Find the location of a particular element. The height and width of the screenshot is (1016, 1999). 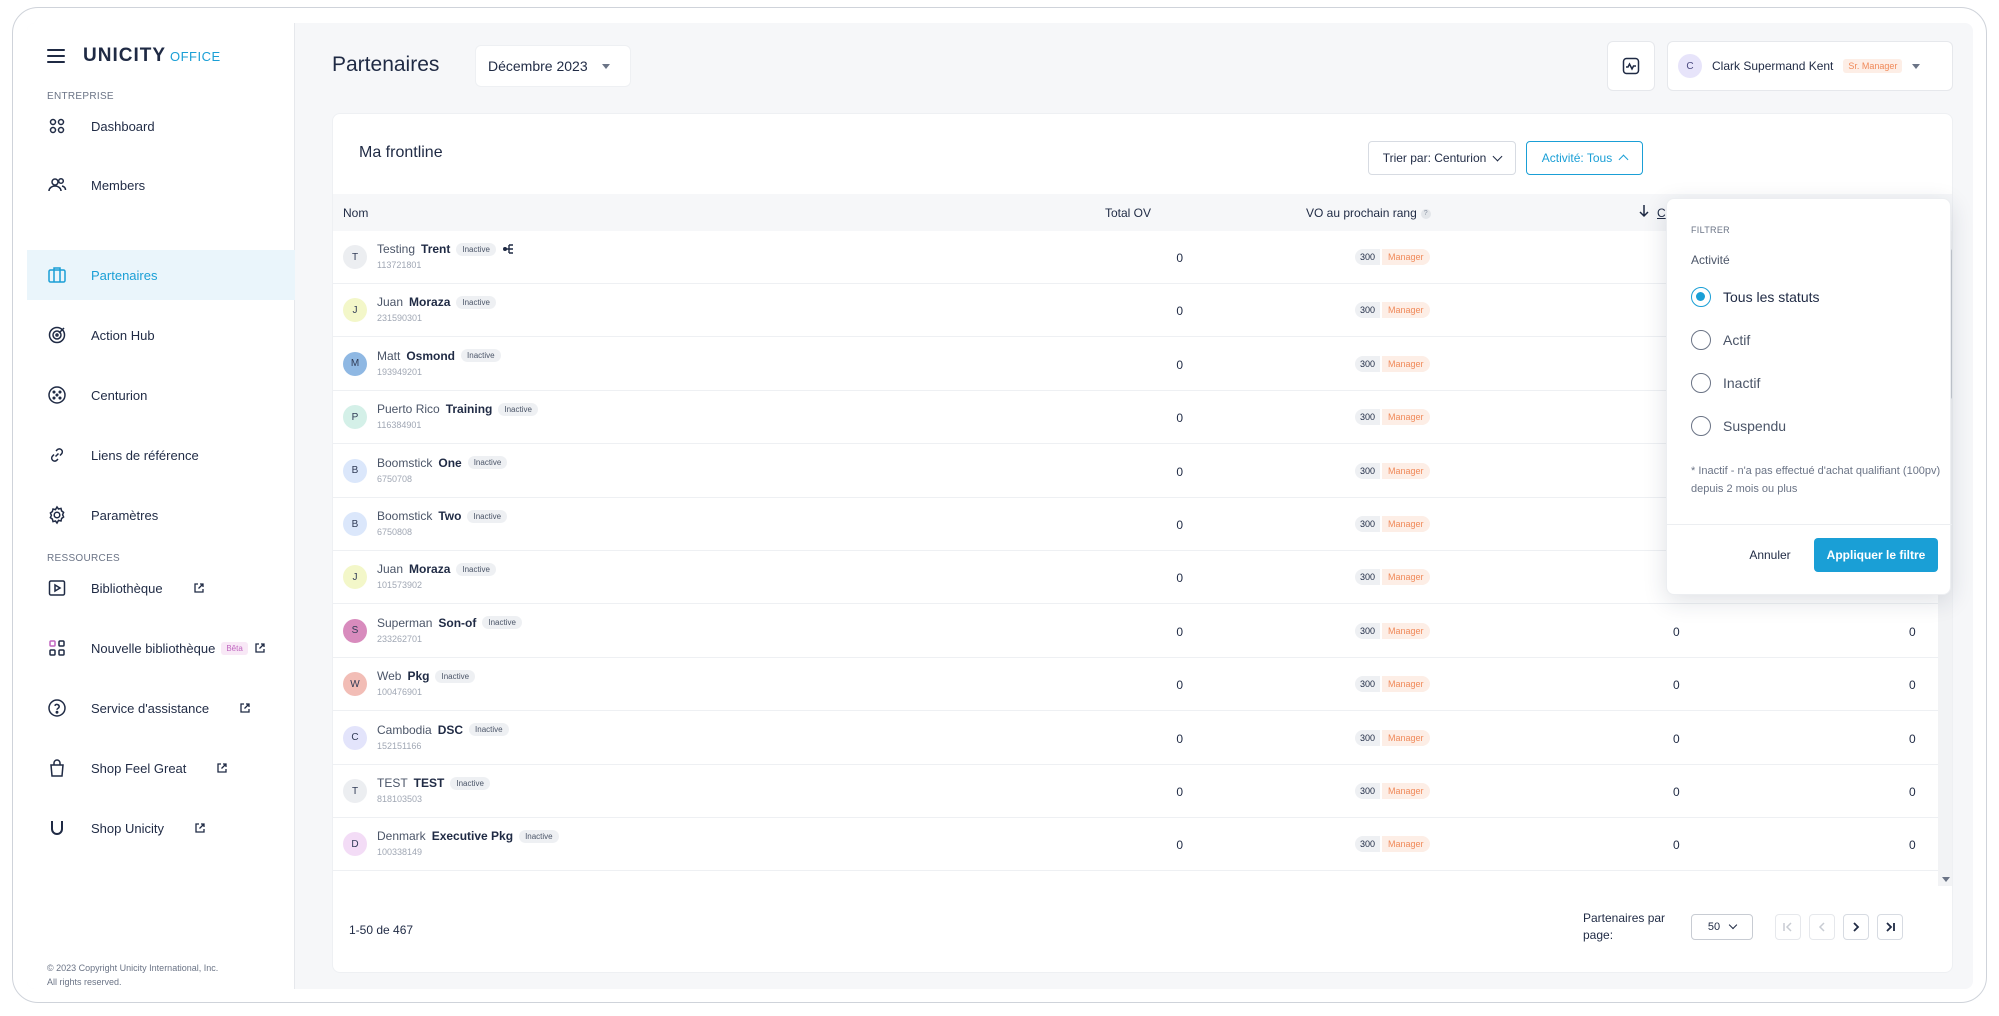

avatar: B is located at coordinates (355, 470).